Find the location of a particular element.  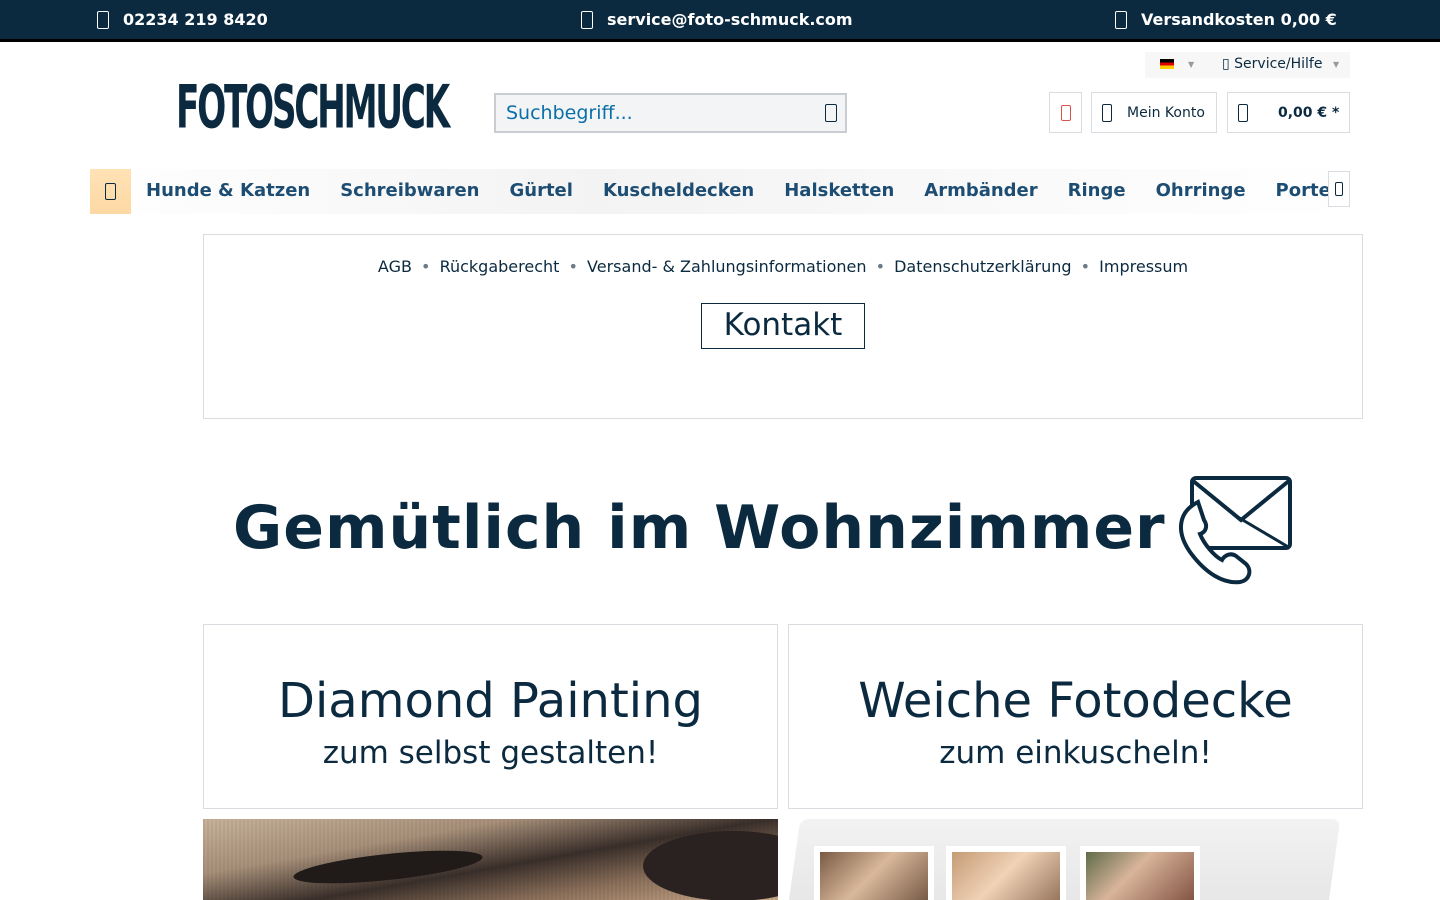

promo-title: Weiche Fotodecke is located at coordinates (1075, 701).